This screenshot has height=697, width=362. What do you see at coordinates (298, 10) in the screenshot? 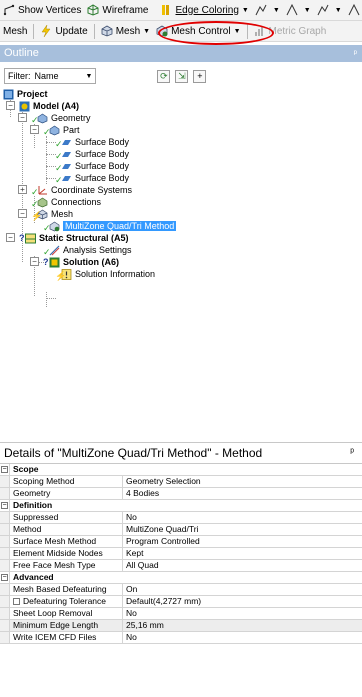
I see `edge-tool-dropdown-2: ▼` at bounding box center [298, 10].